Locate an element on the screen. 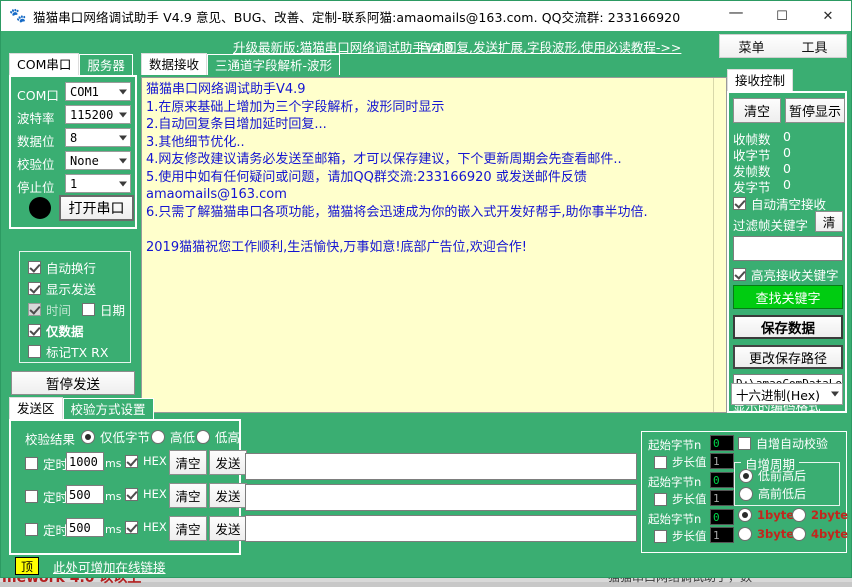 This screenshot has height=587, width=852. checkbox-highlight-keyword: 高亮接收关键字 is located at coordinates (786, 274).